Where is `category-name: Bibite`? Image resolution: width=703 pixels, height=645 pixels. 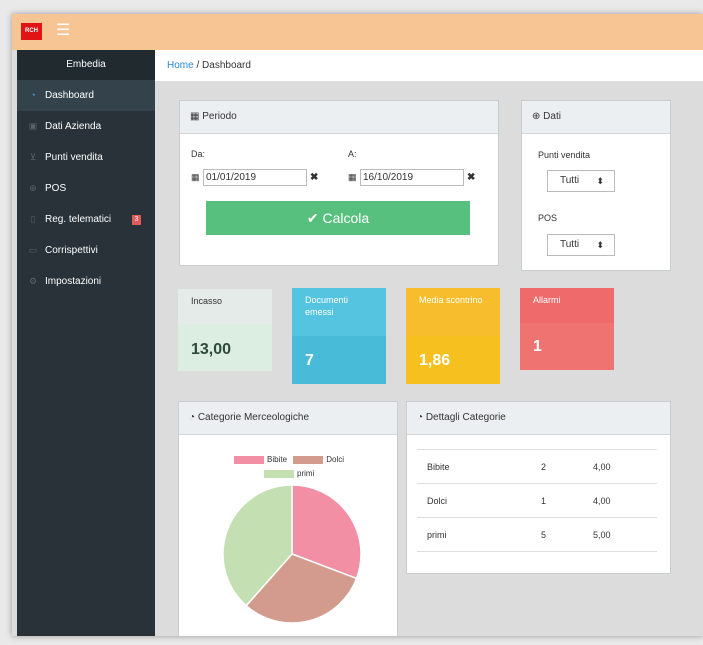 category-name: Bibite is located at coordinates (478, 466).